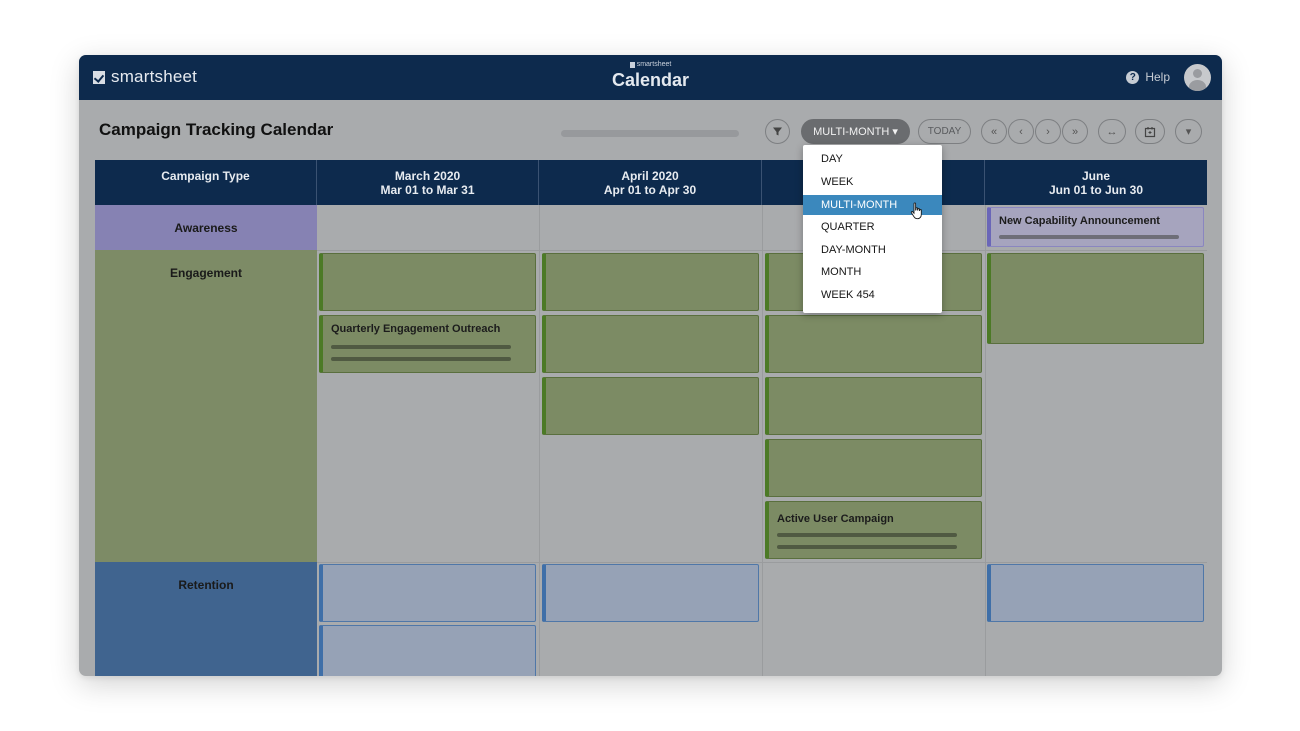  Describe the element at coordinates (416, 329) in the screenshot. I see `event-title: Quarterly Engagement Outreach` at that location.